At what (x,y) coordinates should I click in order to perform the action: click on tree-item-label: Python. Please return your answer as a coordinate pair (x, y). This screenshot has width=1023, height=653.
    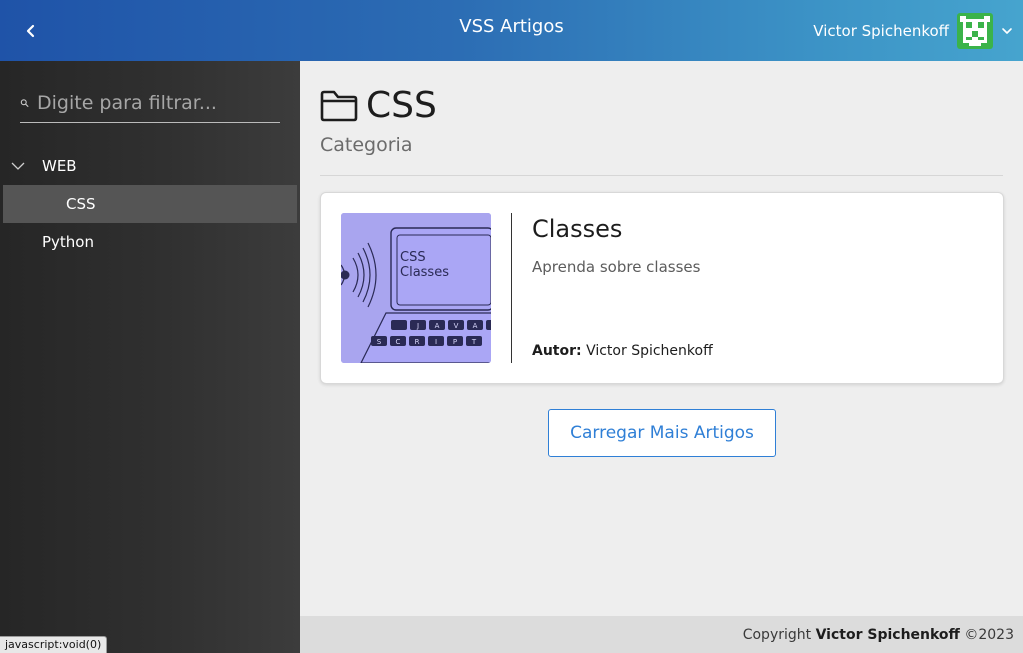
    Looking at the image, I should click on (68, 242).